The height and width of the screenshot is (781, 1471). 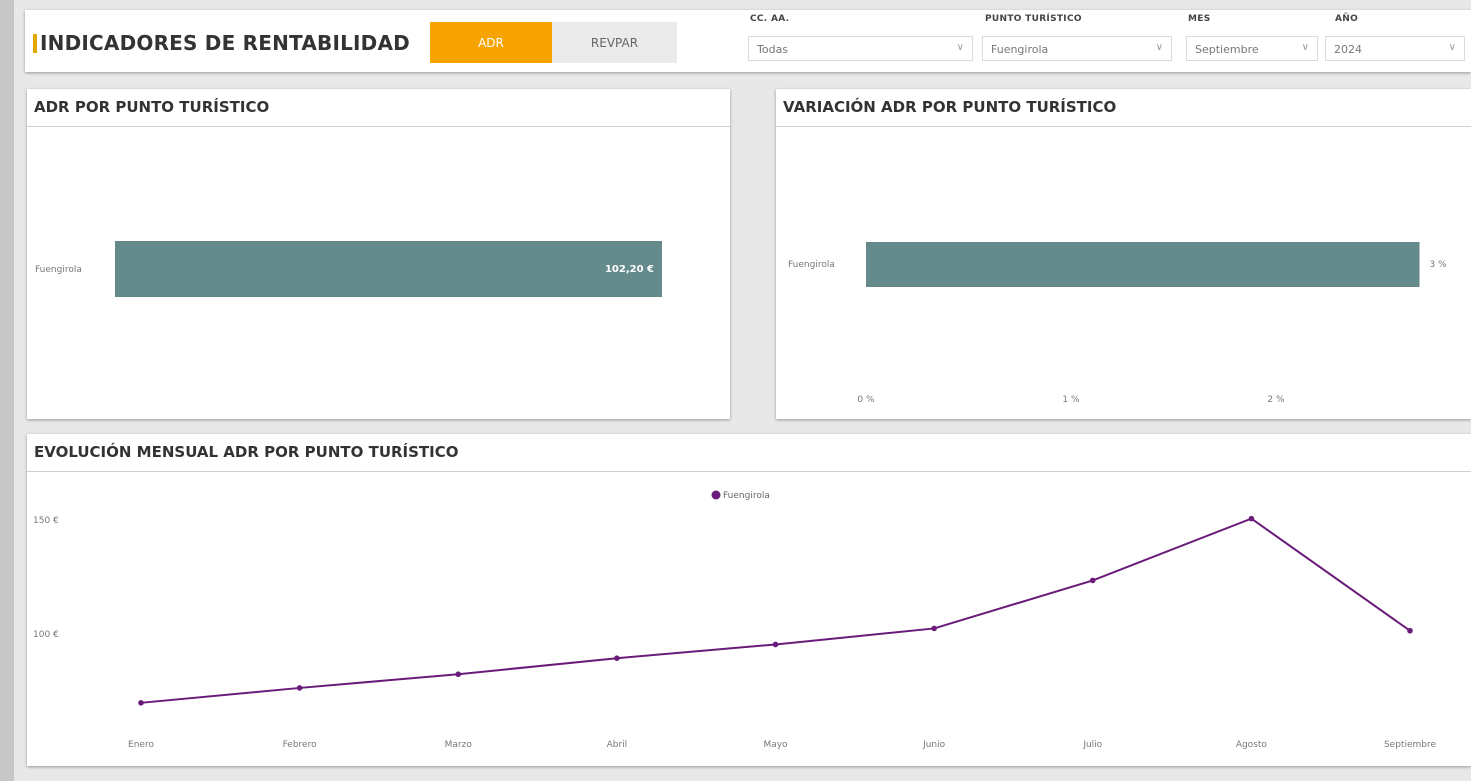 I want to click on x-tick-label: 2 %, so click(x=1276, y=400).